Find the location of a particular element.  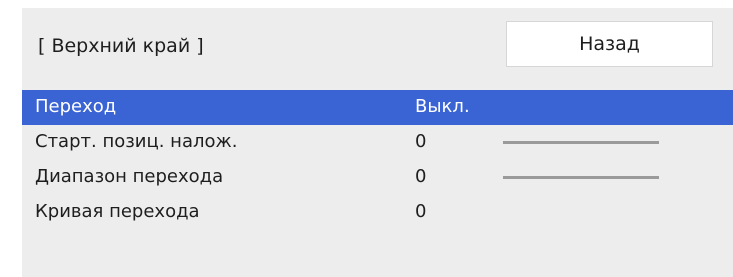

menu-row-label: Старт. позиц. налож. is located at coordinates (136, 141).